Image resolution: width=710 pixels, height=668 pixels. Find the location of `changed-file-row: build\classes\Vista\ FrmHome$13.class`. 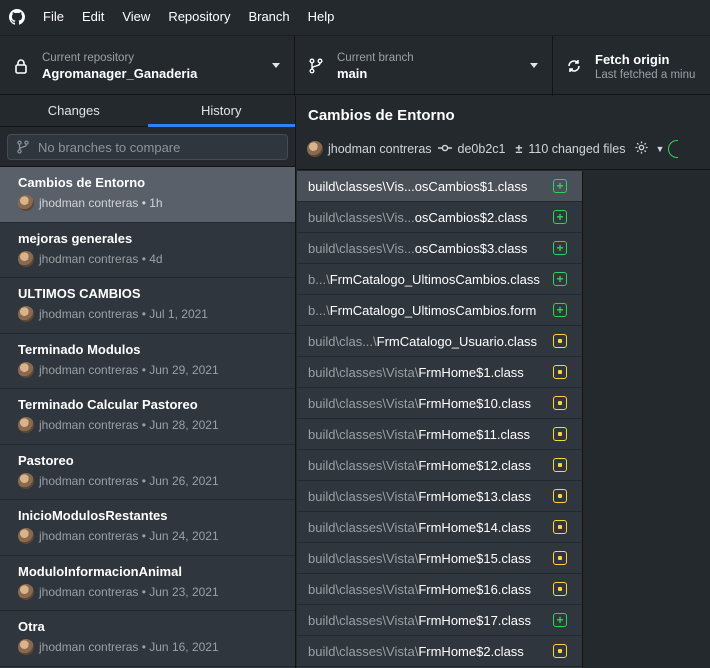

changed-file-row: build\classes\Vista\ FrmHome$13.class is located at coordinates (439, 496).